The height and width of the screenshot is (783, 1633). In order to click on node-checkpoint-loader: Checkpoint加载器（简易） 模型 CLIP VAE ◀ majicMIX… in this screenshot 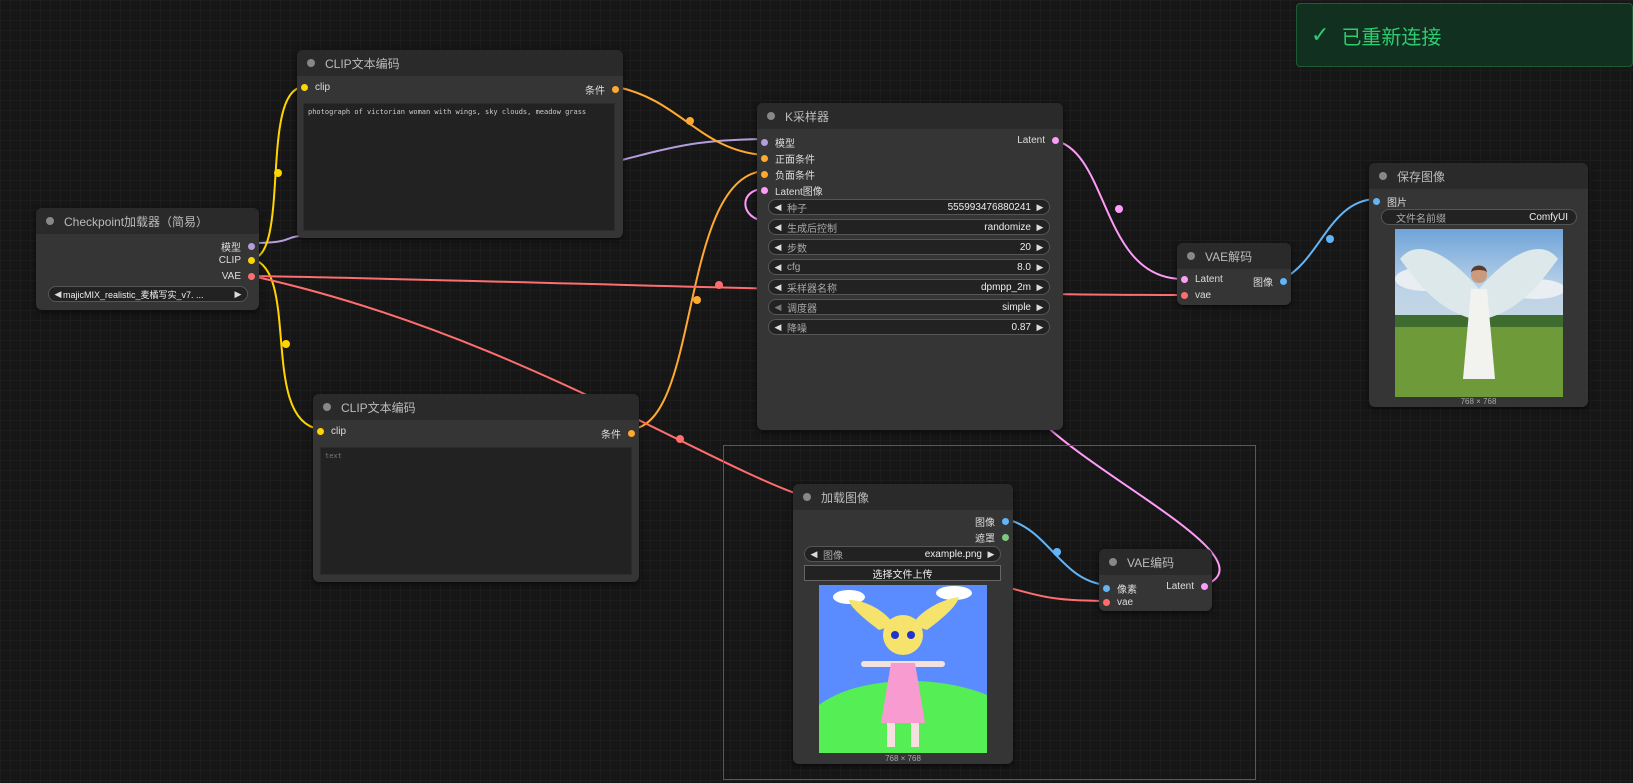, I will do `click(147, 259)`.